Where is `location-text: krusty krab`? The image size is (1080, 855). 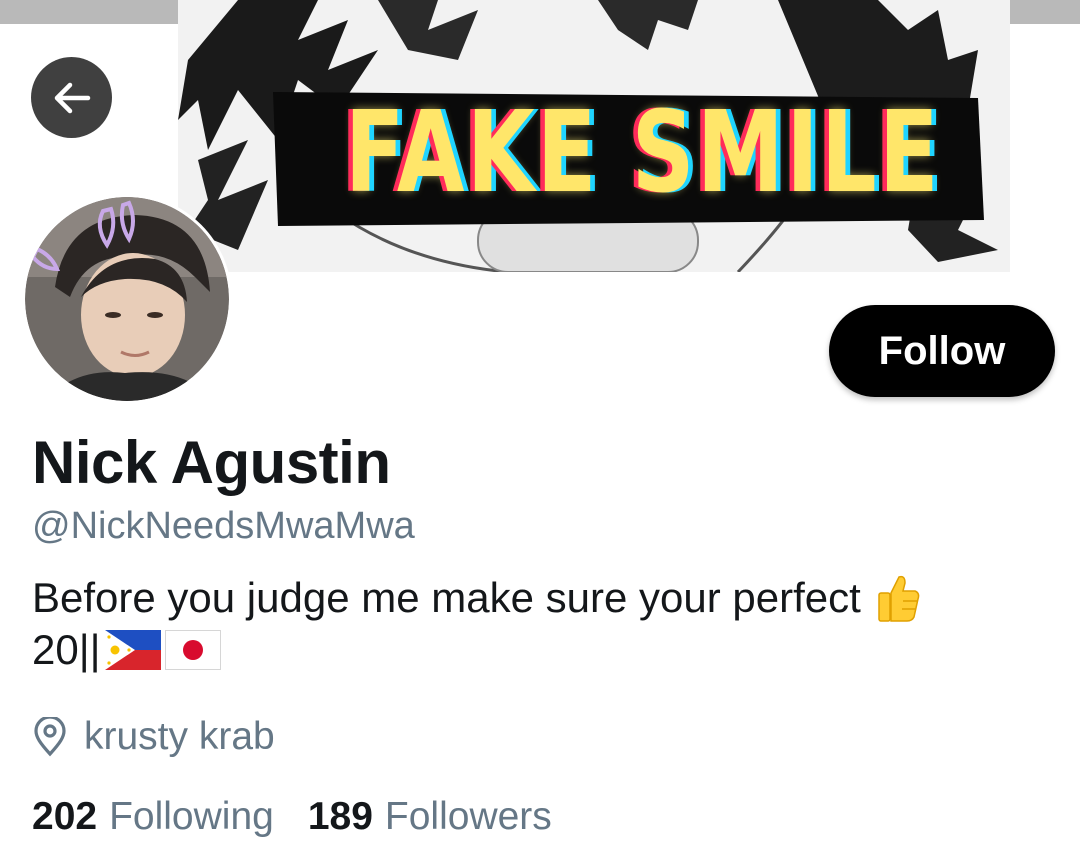 location-text: krusty krab is located at coordinates (179, 736).